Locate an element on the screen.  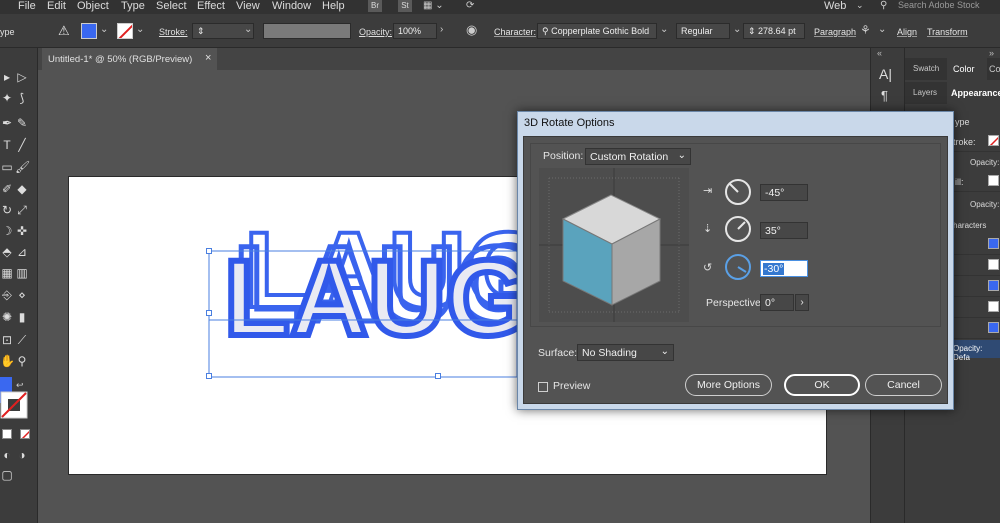
perspective-grid-tool-icon: ⊿ is located at coordinates (22, 252).